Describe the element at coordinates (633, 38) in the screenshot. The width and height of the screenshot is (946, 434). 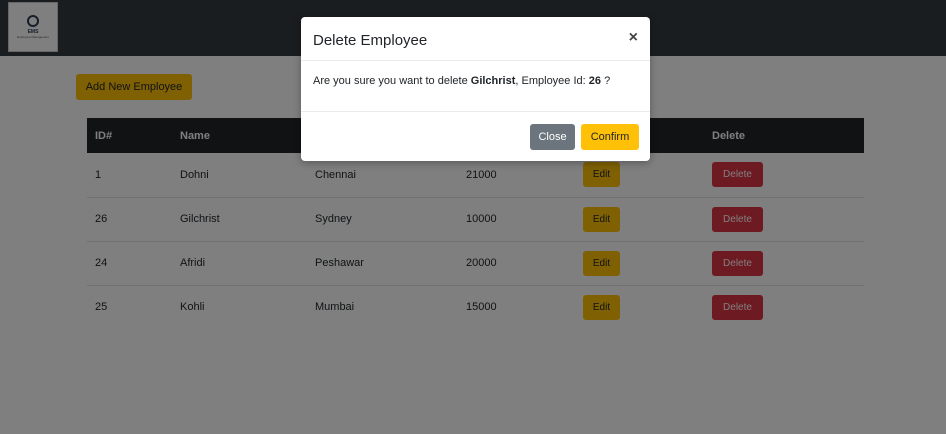
I see `close-icon: ×` at that location.